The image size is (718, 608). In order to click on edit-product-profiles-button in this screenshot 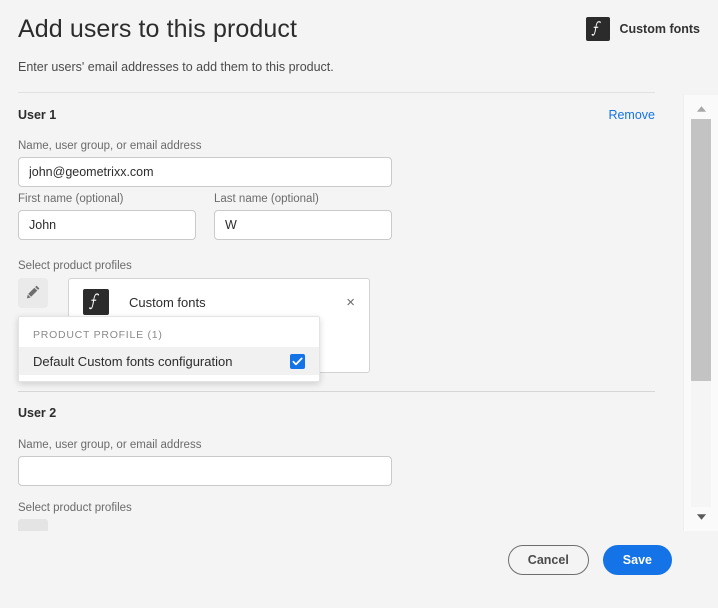, I will do `click(33, 293)`.